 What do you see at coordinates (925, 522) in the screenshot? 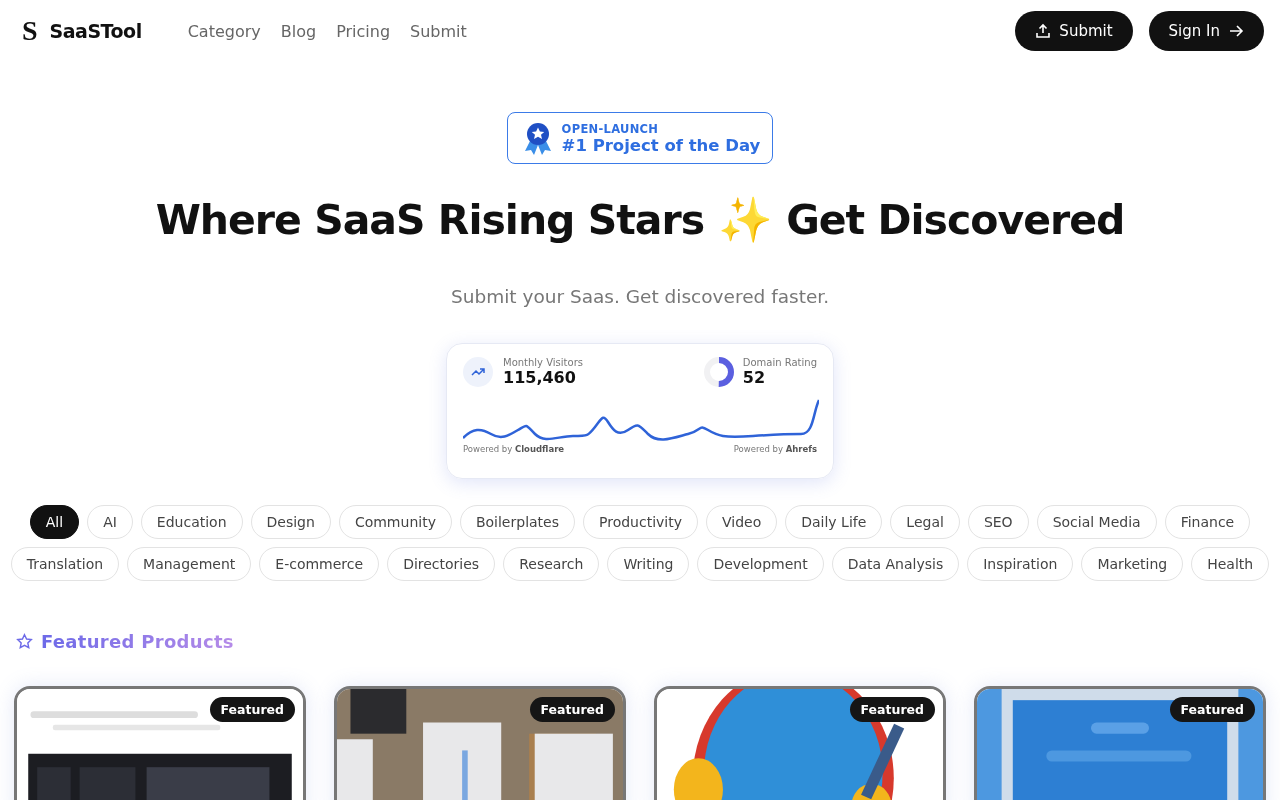
I see `category-chip: Legal` at bounding box center [925, 522].